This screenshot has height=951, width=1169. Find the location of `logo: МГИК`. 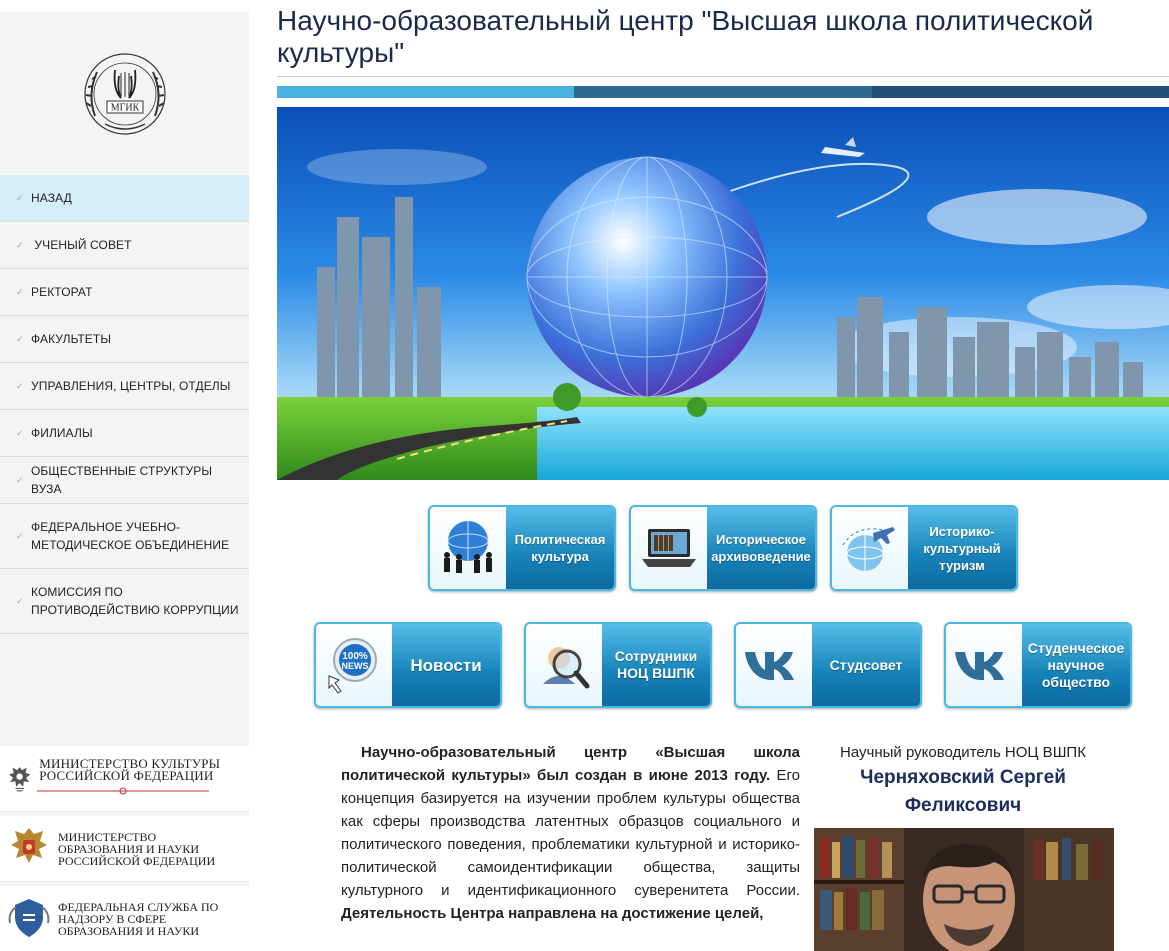

logo: МГИК is located at coordinates (124, 93).